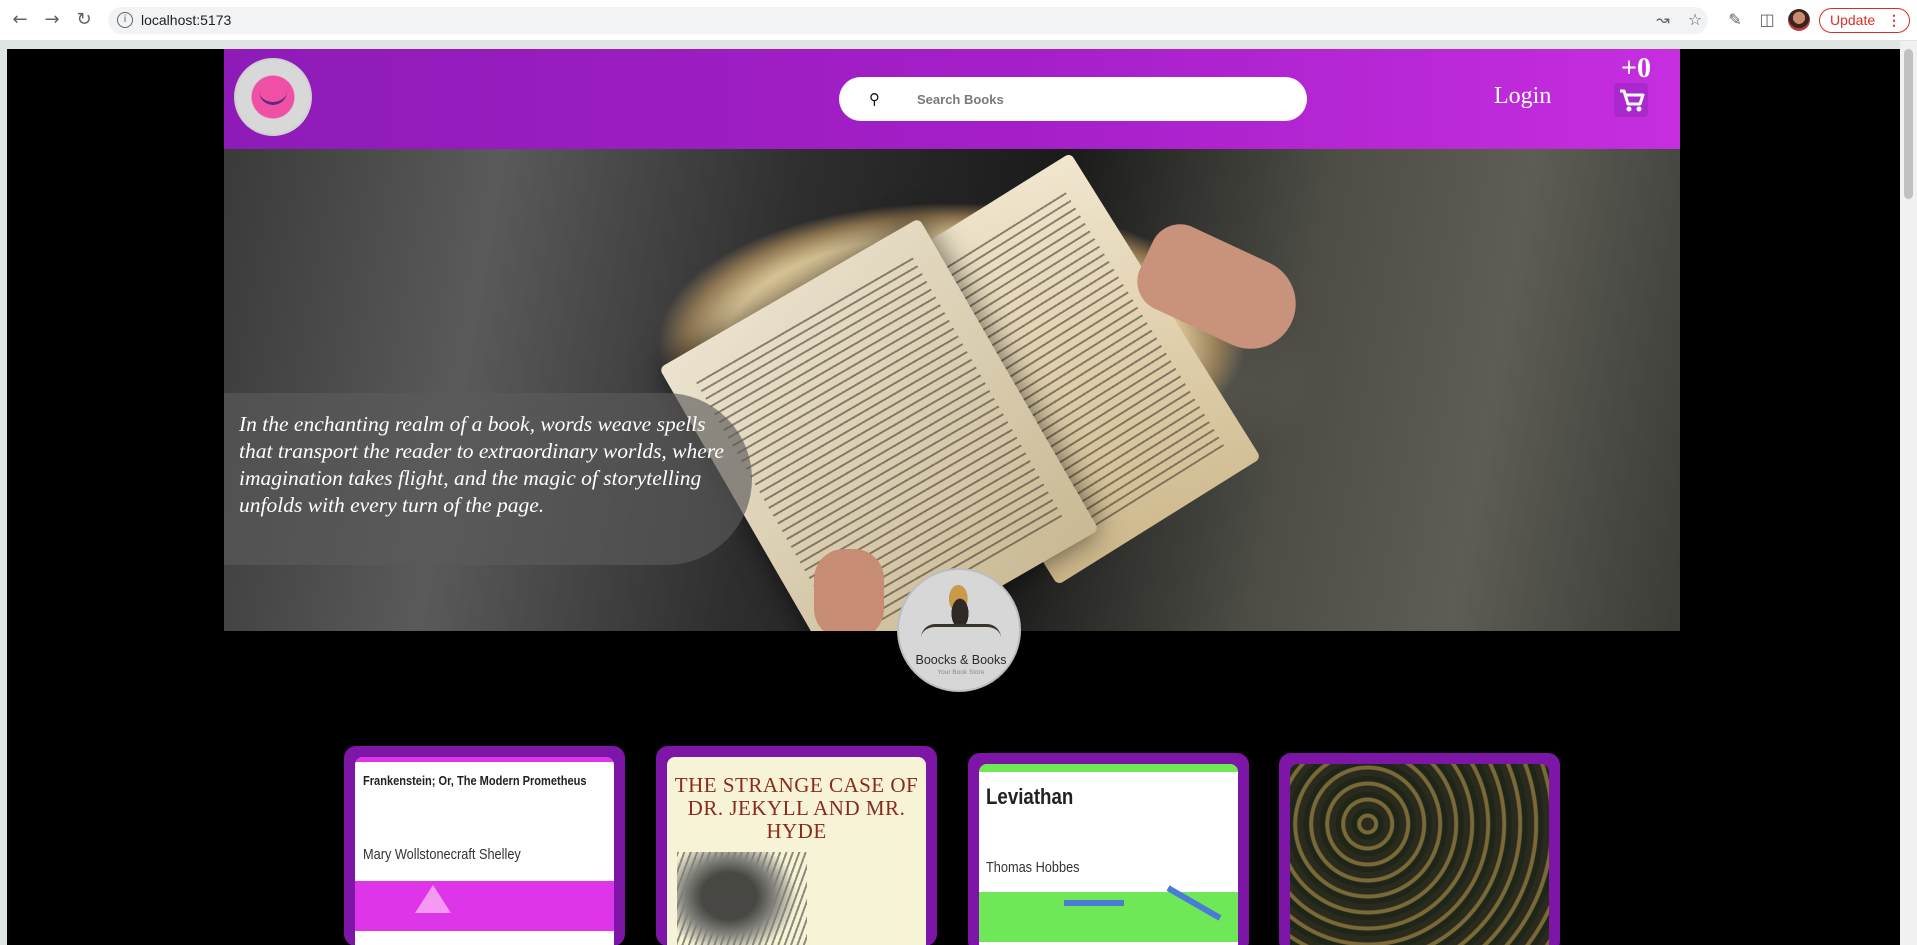  What do you see at coordinates (1108, 854) in the screenshot?
I see `book-cover: Leviathan Thomas Hobbes` at bounding box center [1108, 854].